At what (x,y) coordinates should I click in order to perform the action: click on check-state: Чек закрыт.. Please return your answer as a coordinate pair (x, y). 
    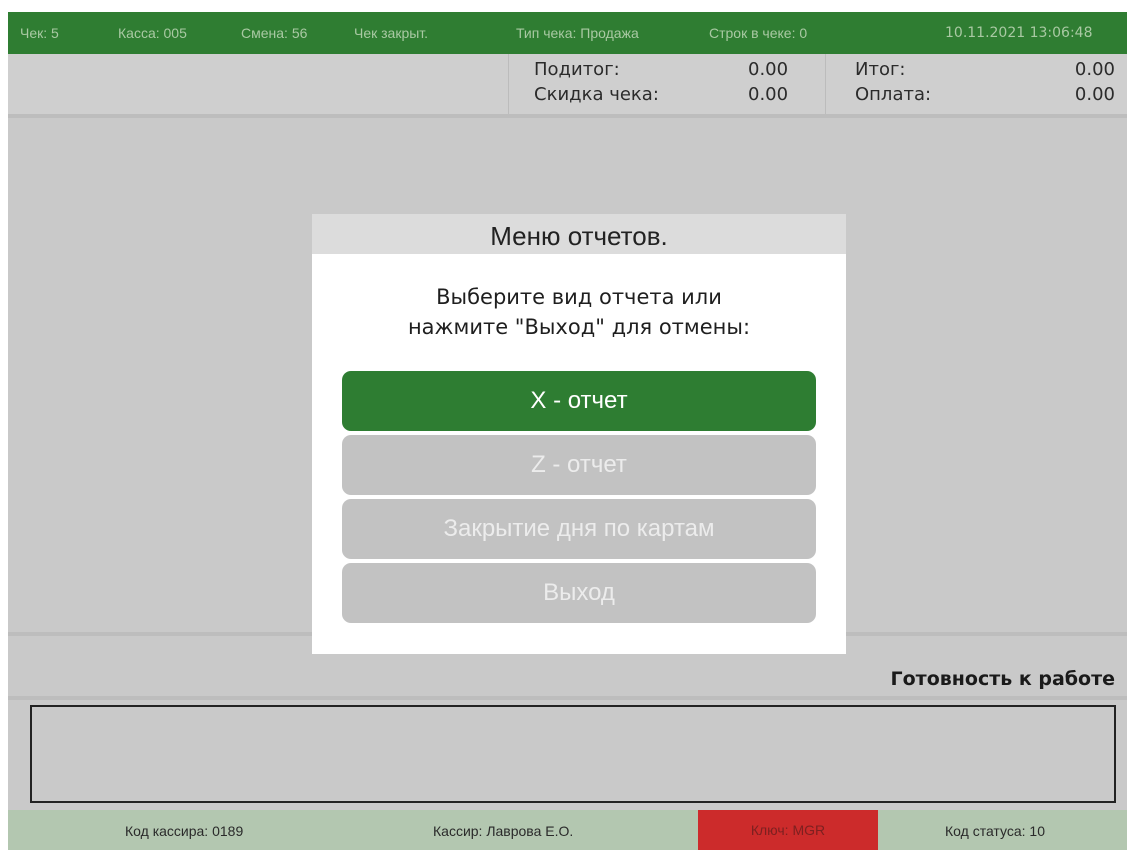
    Looking at the image, I should click on (391, 33).